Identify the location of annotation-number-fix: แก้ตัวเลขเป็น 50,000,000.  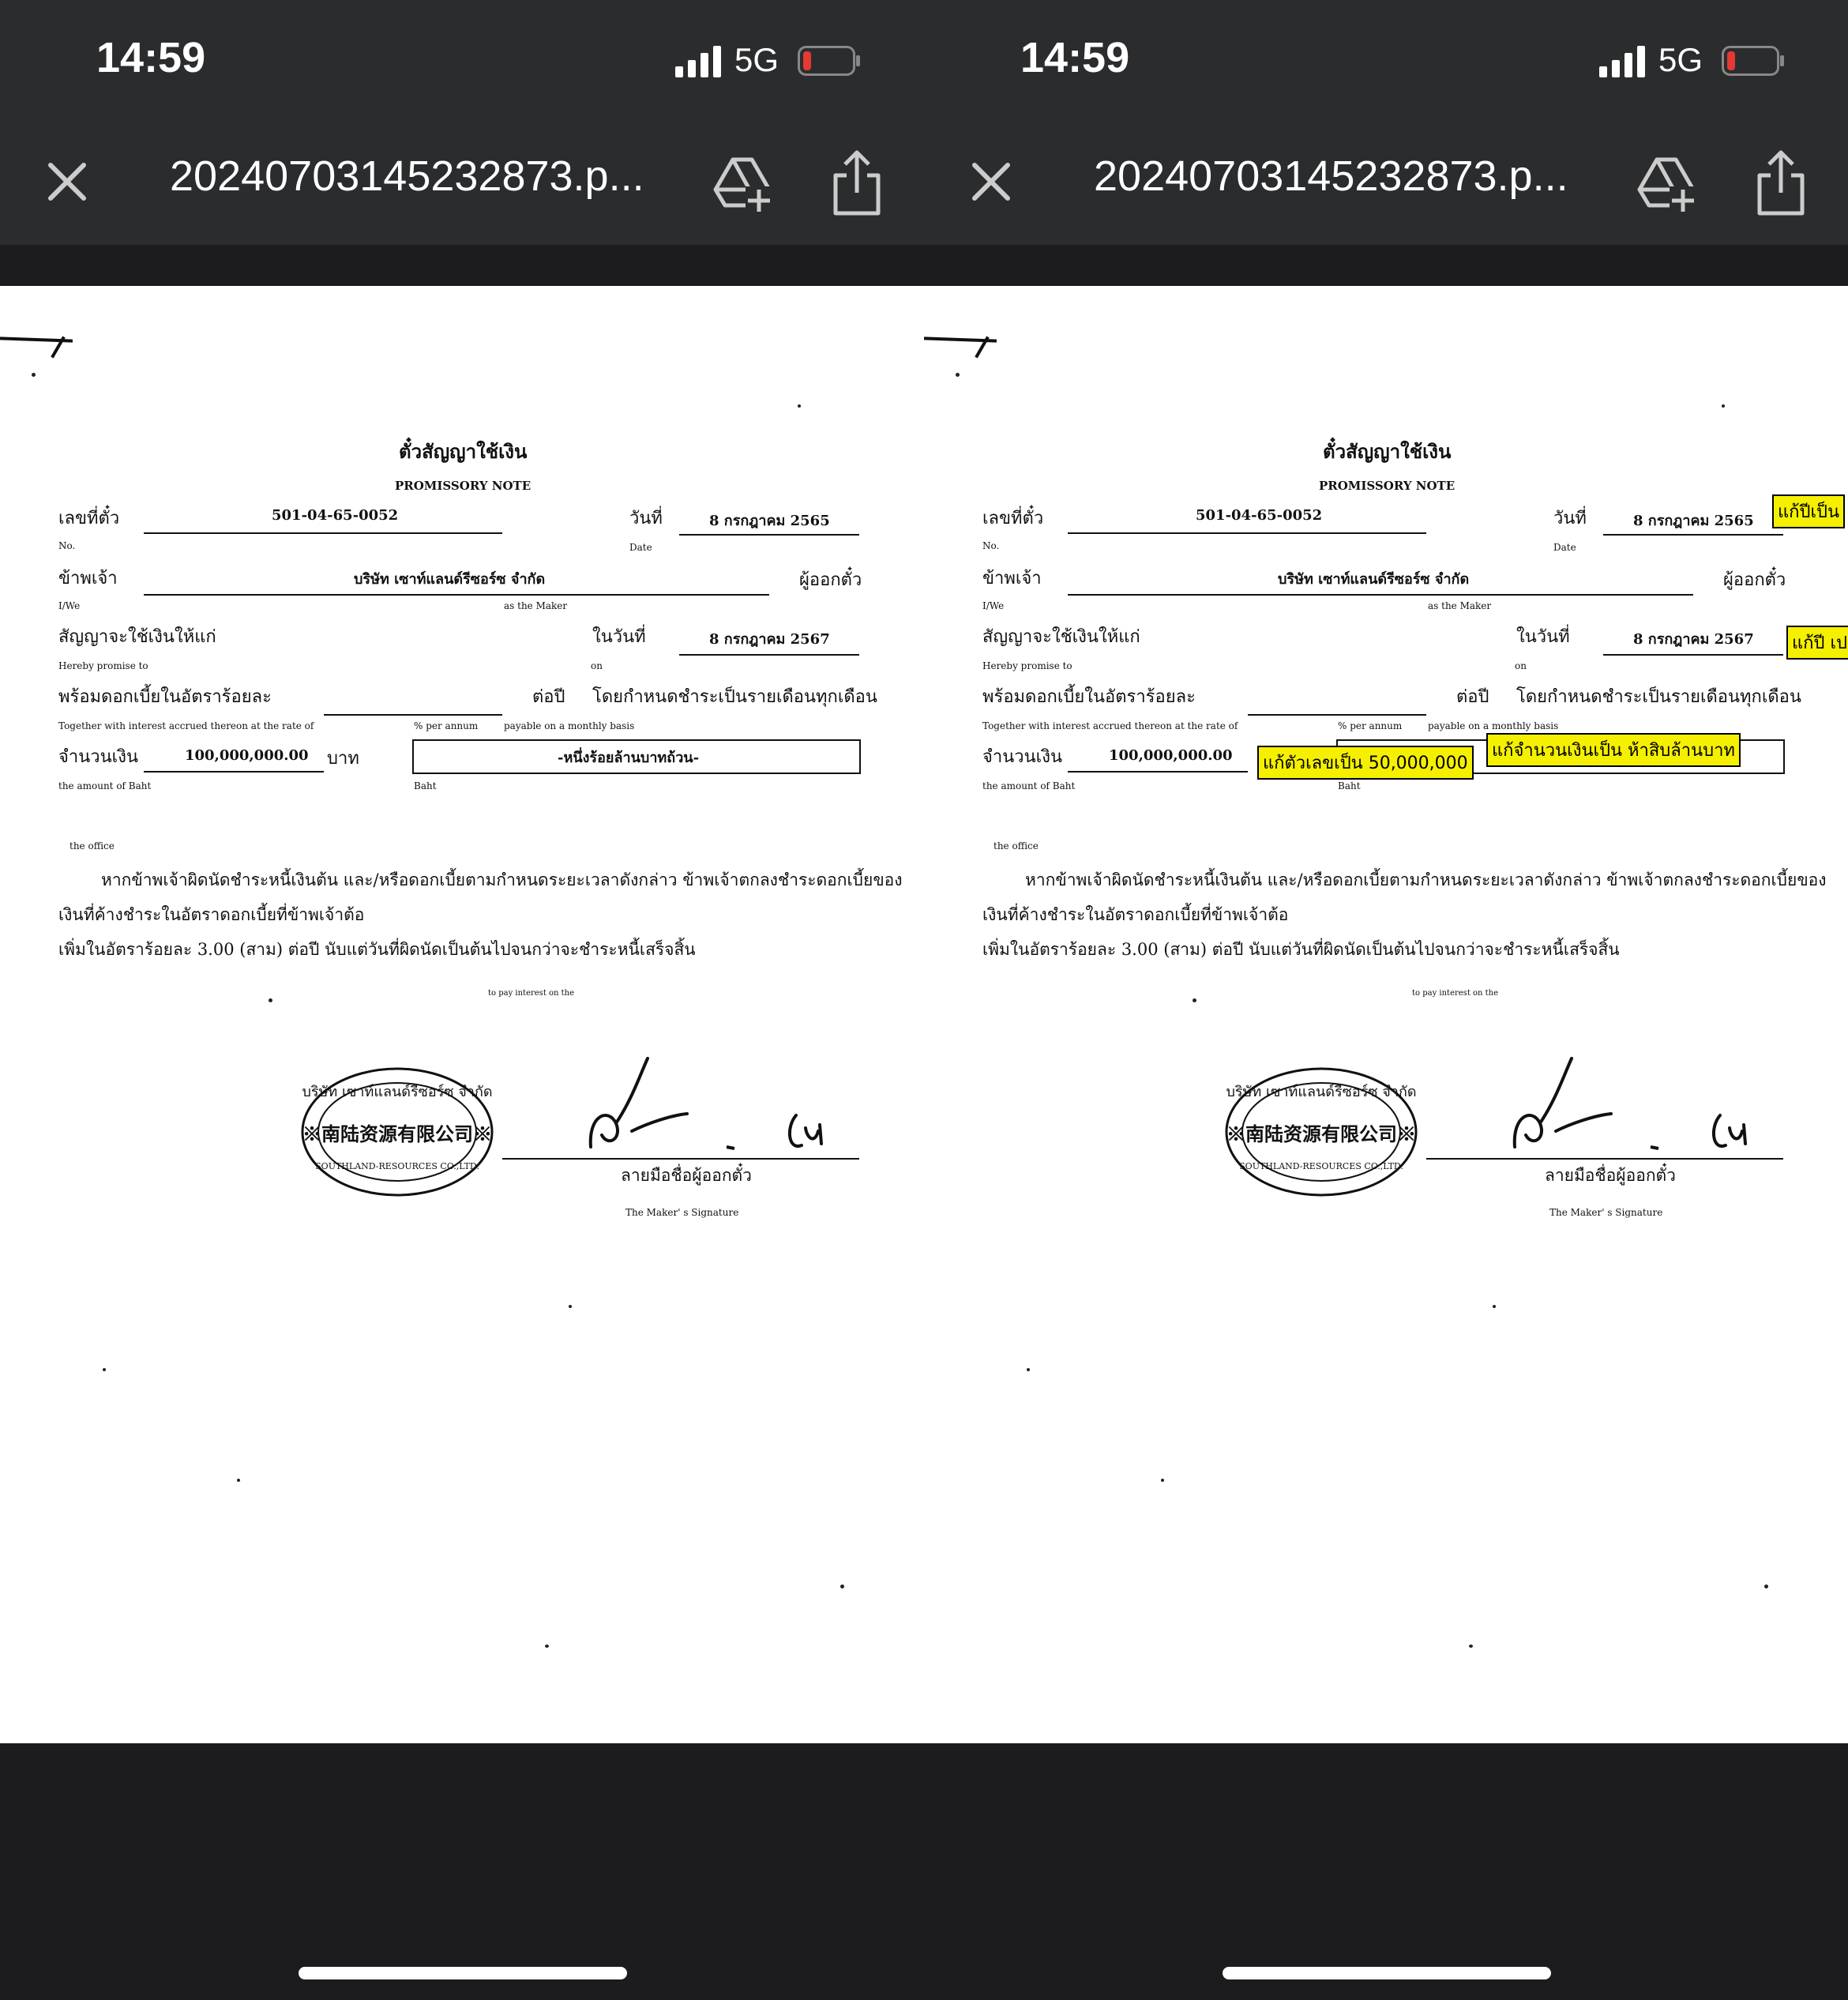
(1365, 763).